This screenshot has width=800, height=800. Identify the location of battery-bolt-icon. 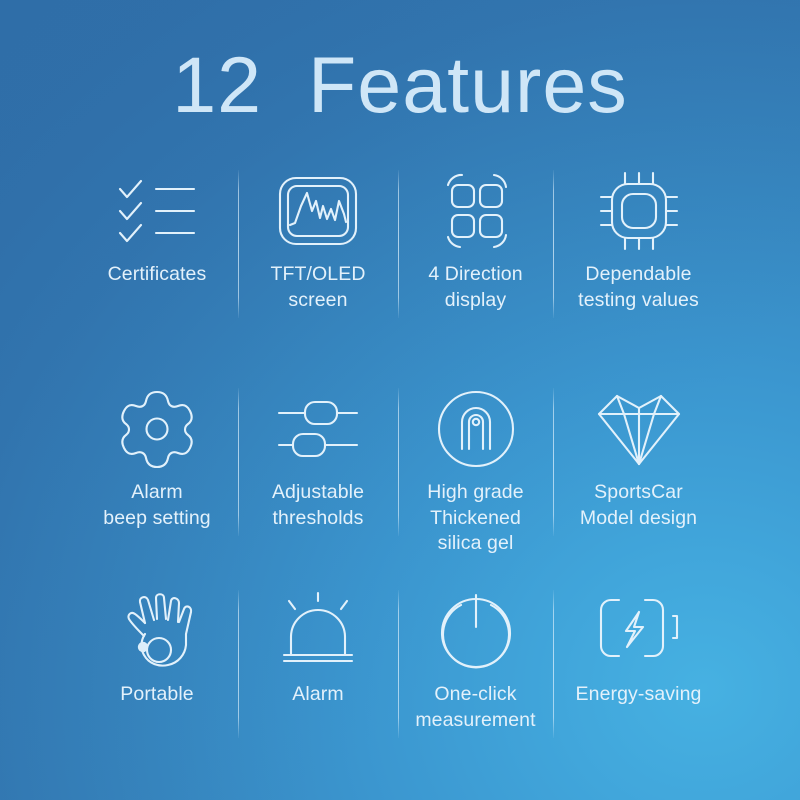
(639, 631).